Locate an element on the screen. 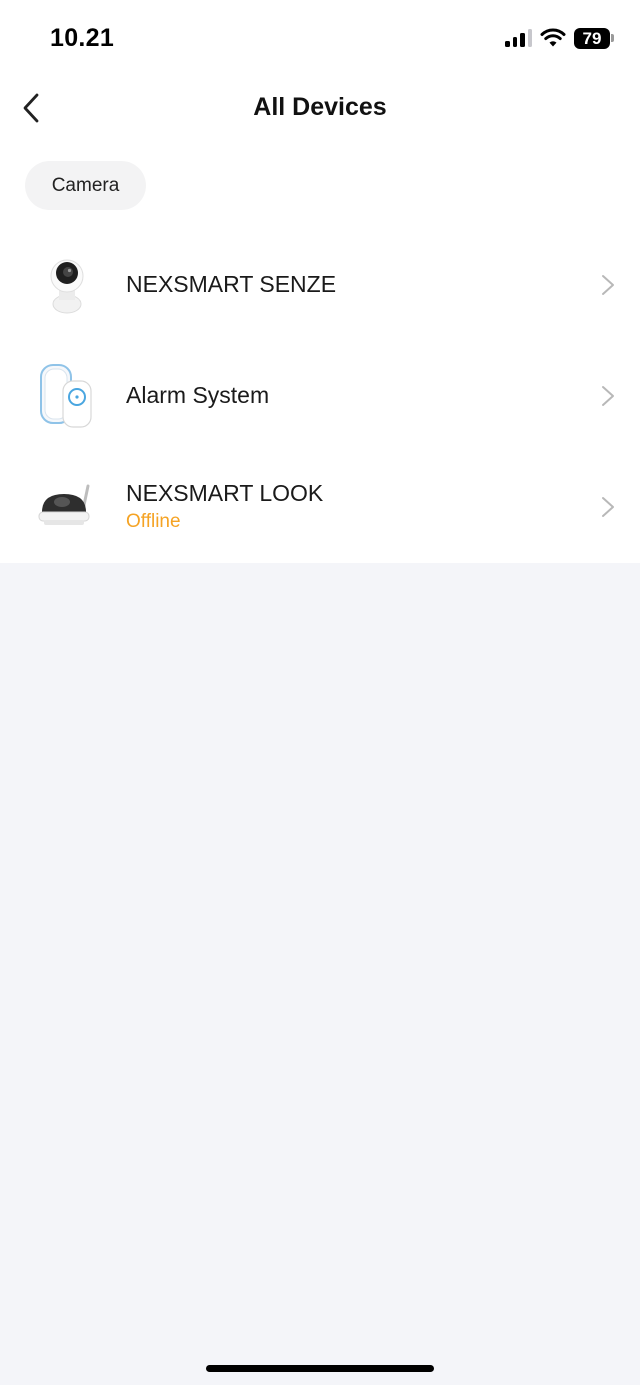  device-row: Alarm System is located at coordinates (320, 396).